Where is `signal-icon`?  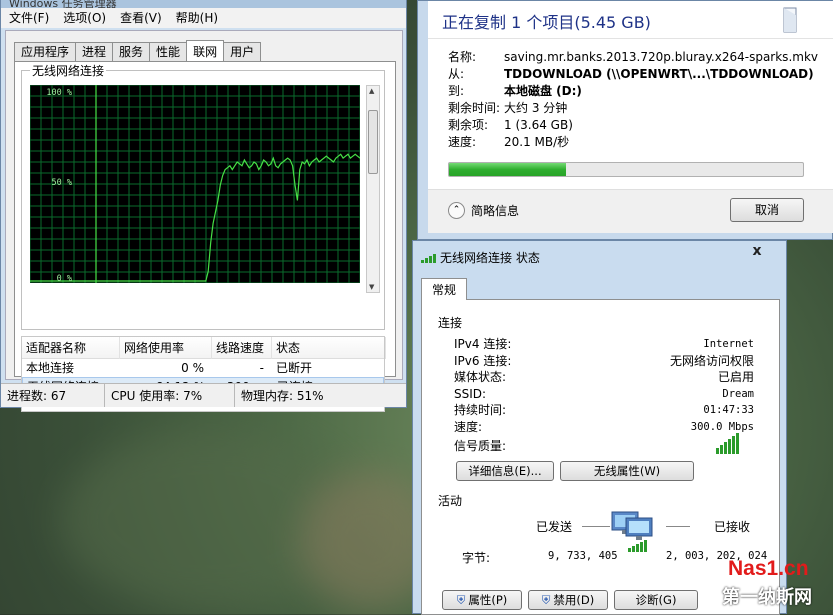
signal-icon is located at coordinates (428, 258).